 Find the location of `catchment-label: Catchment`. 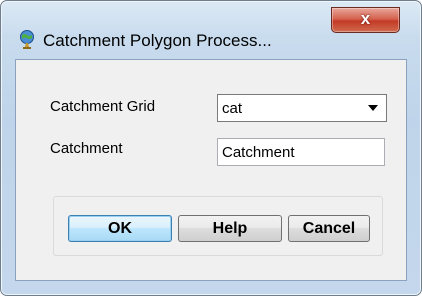

catchment-label: Catchment is located at coordinates (86, 148).